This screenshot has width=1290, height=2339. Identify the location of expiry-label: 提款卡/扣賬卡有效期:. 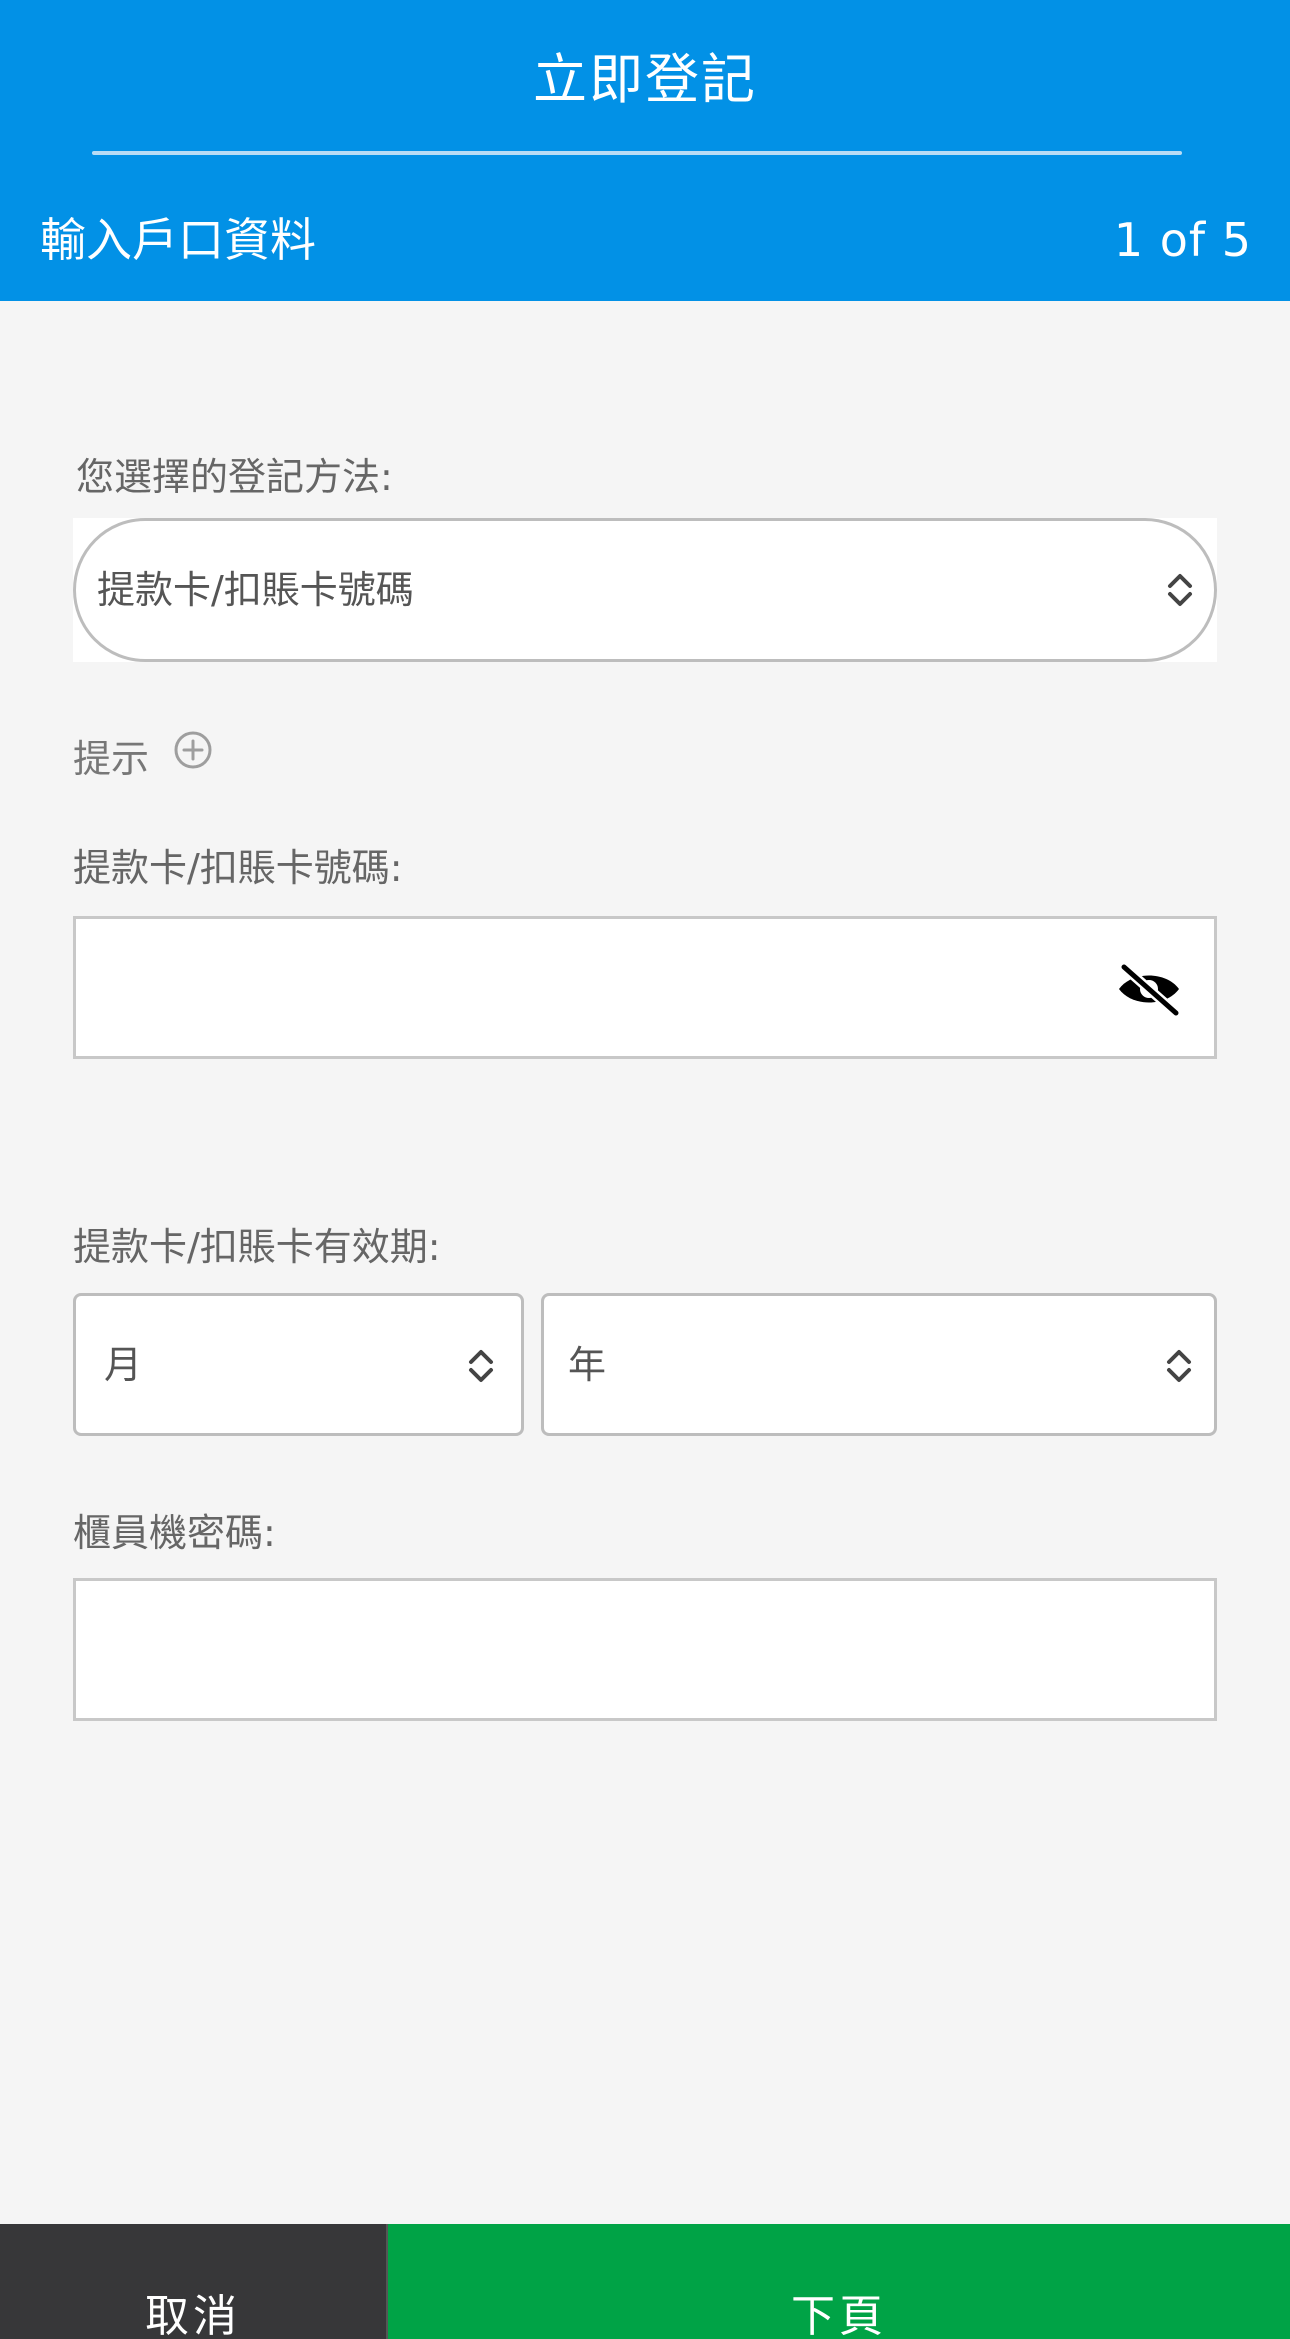
(257, 1247).